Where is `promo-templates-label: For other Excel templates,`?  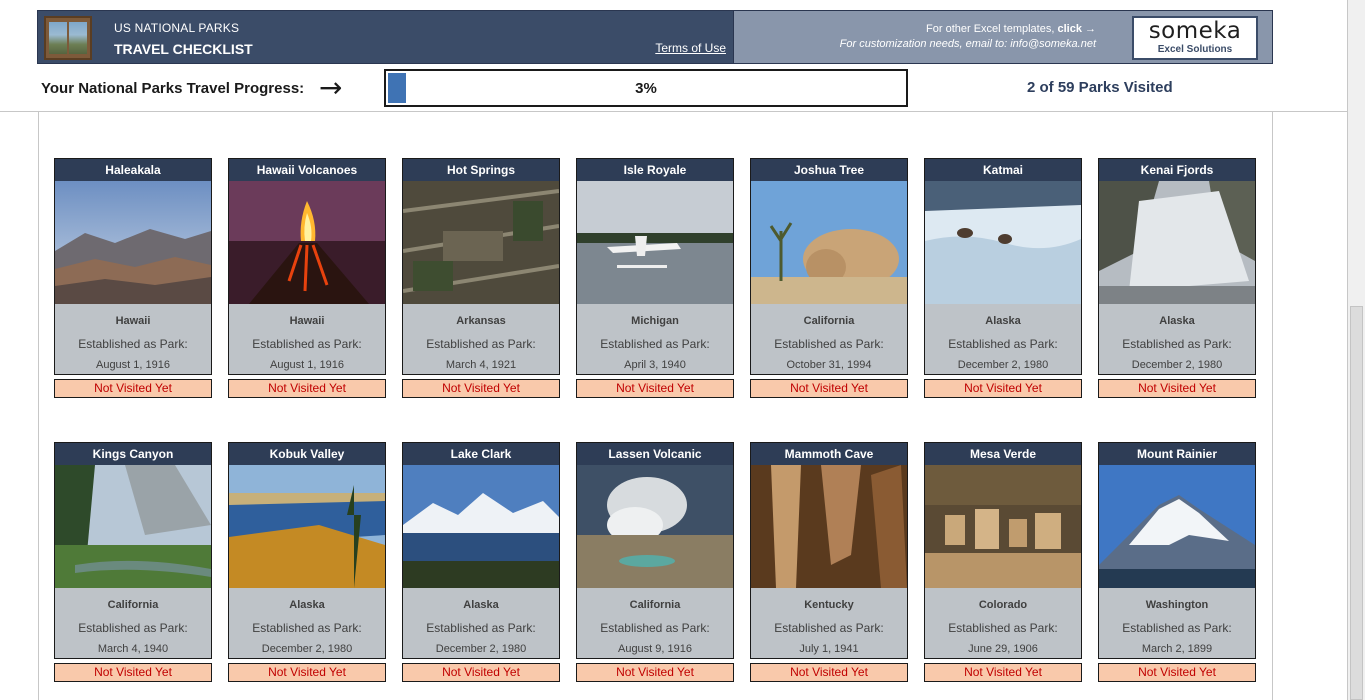
promo-templates-label: For other Excel templates, is located at coordinates (992, 29).